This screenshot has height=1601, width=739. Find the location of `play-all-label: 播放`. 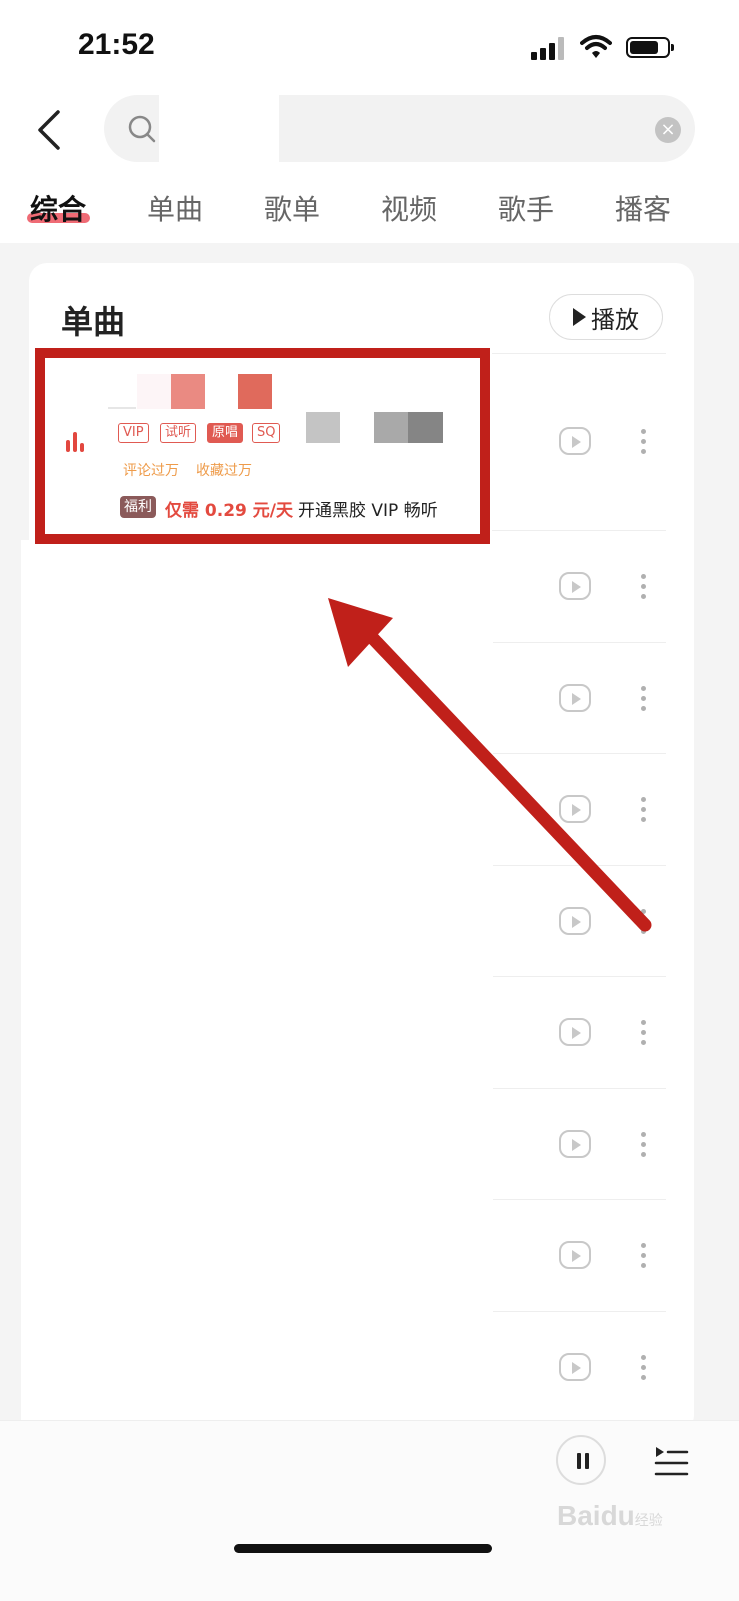

play-all-label: 播放 is located at coordinates (615, 319).